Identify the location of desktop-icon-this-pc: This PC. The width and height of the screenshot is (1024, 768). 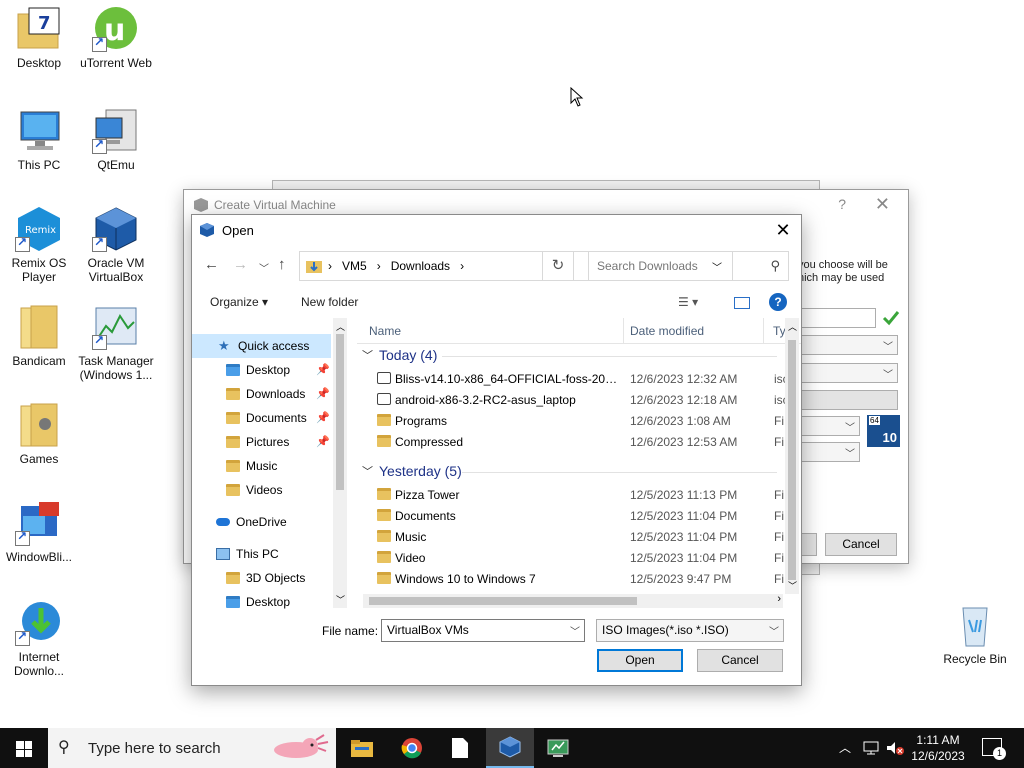
(39, 140).